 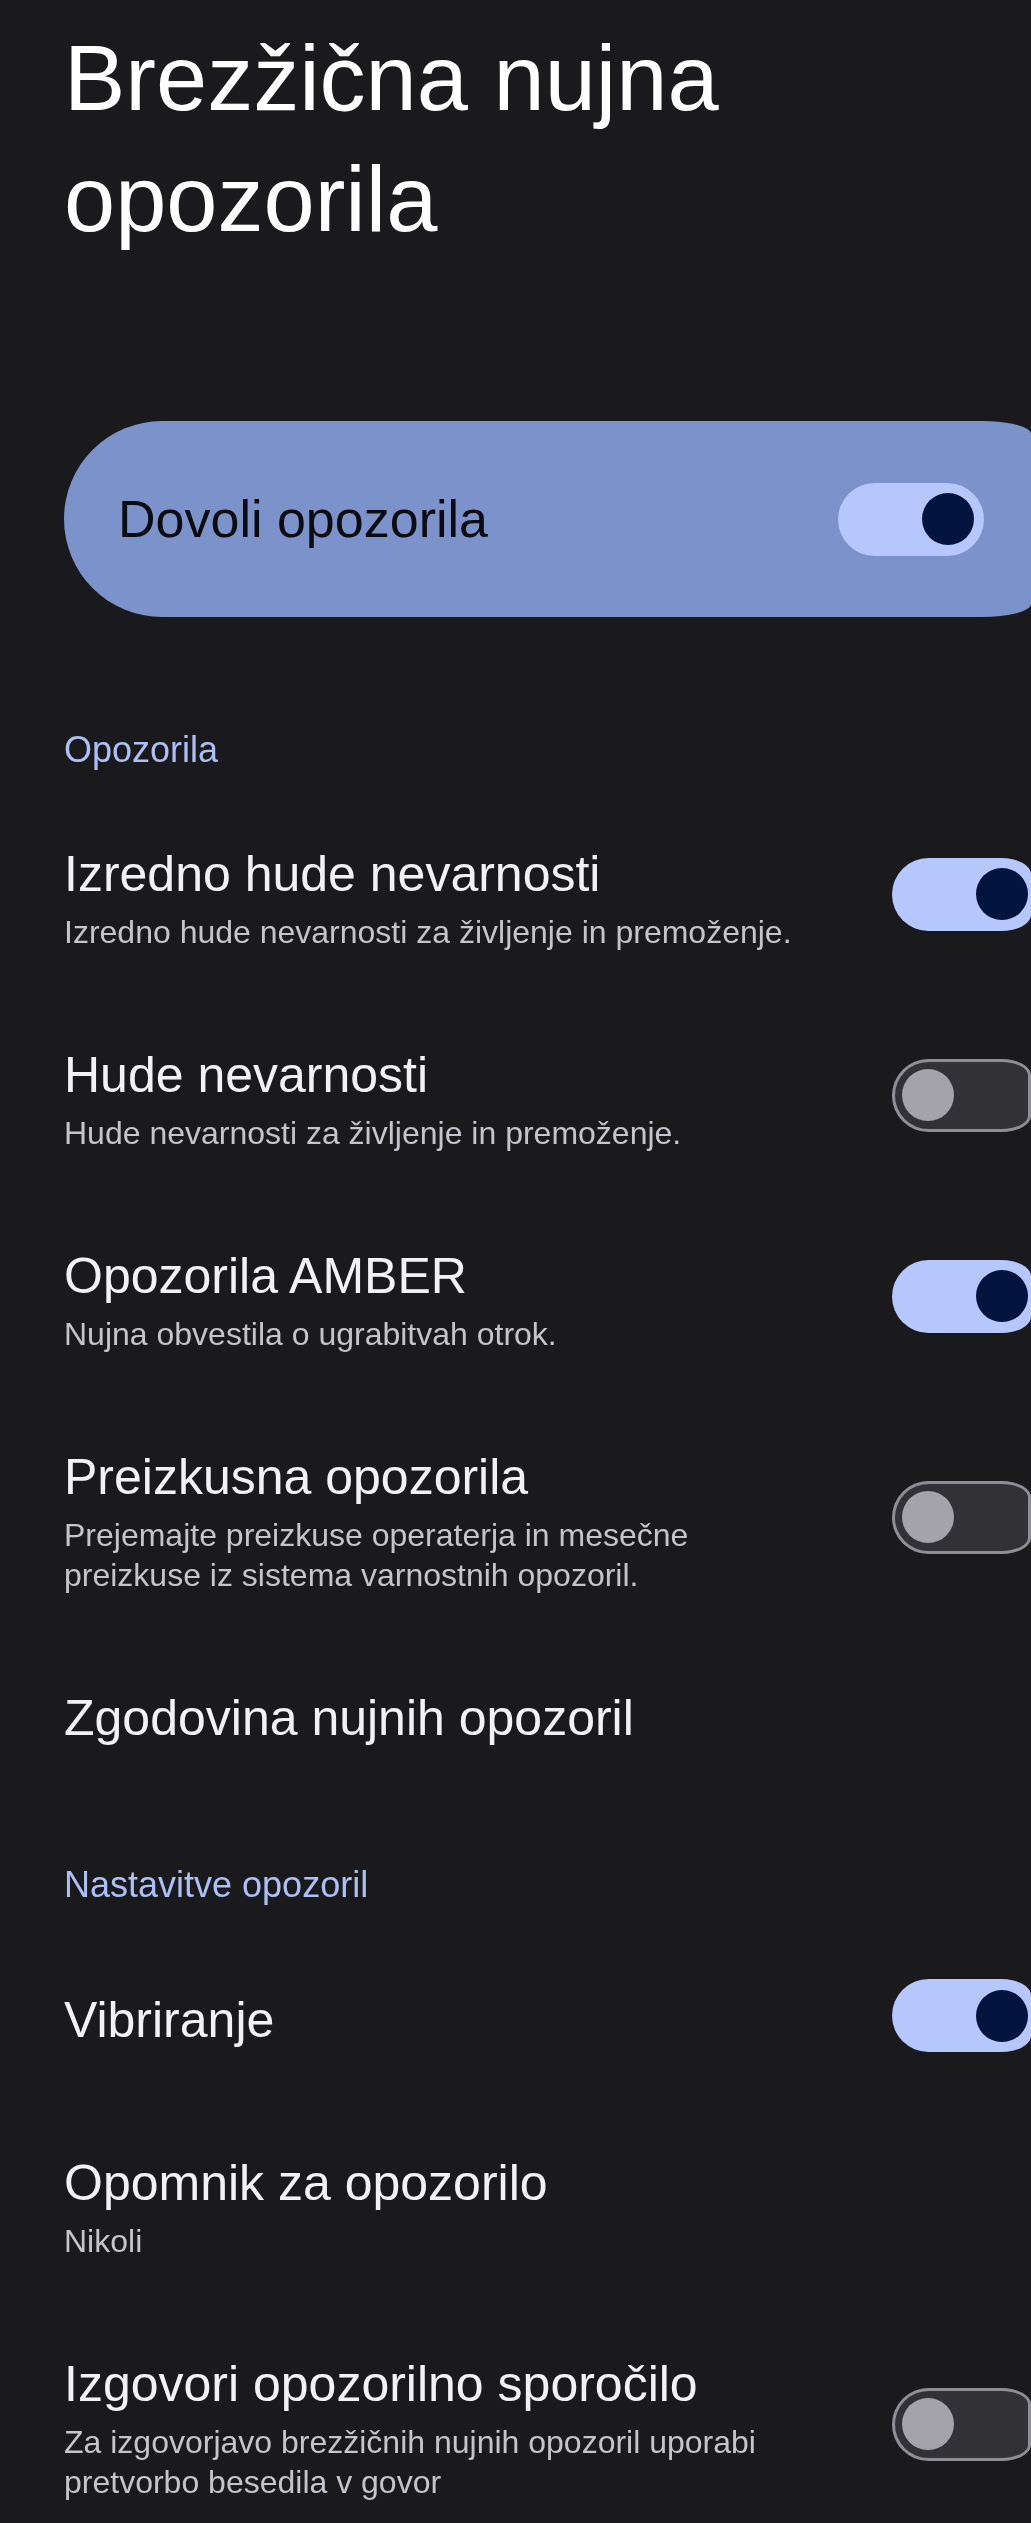 I want to click on section-header: Opozorila, so click(x=141, y=750).